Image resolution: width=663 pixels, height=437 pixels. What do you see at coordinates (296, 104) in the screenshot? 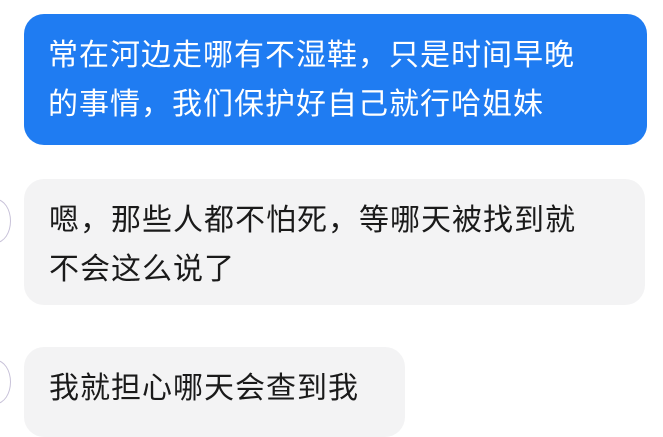
I see `message-text-line: 的事情，我们保护好自己就行哈姐妹` at bounding box center [296, 104].